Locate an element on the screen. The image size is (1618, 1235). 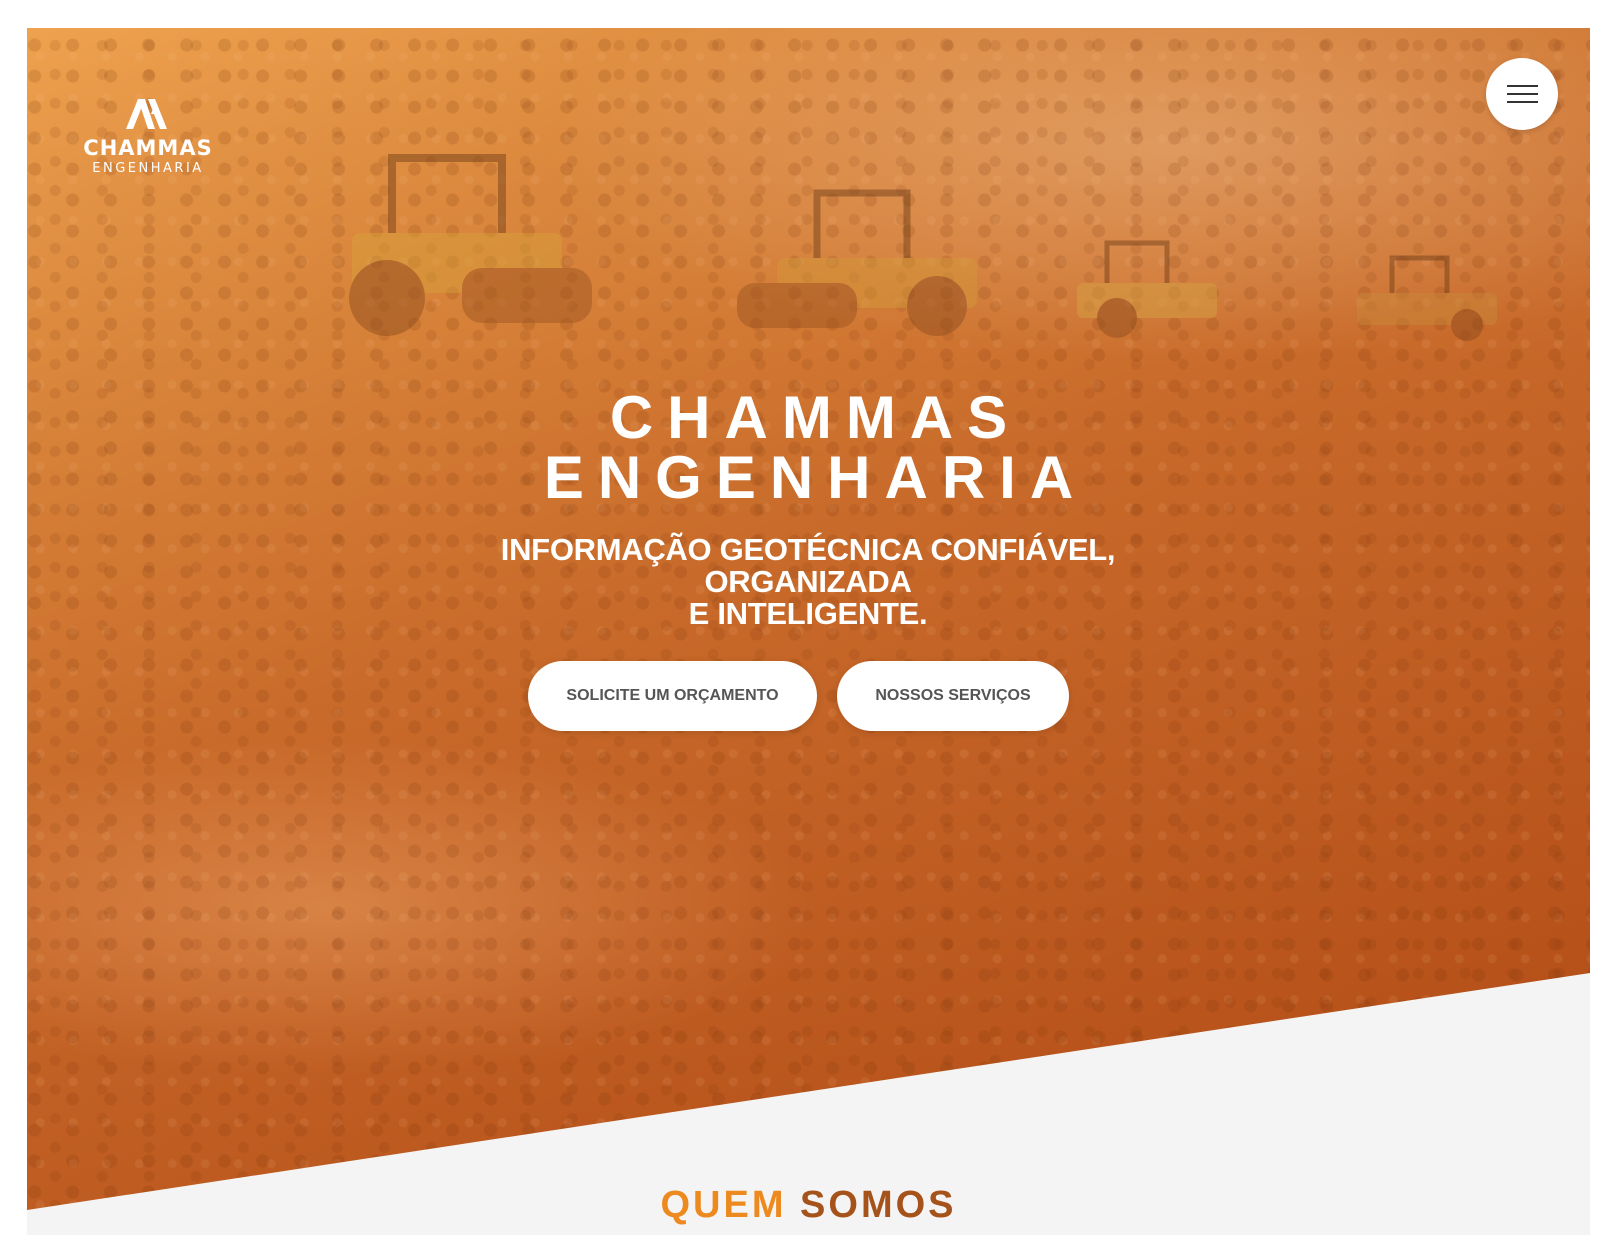
hero-title-line2: ENGENHARIA is located at coordinates (815, 477).